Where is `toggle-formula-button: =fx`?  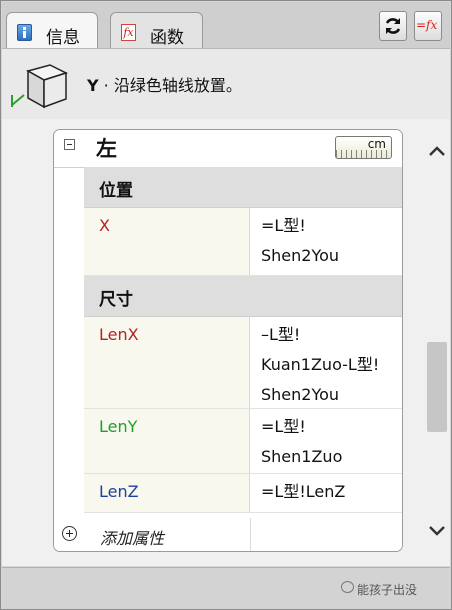
toggle-formula-button: =fx is located at coordinates (428, 26).